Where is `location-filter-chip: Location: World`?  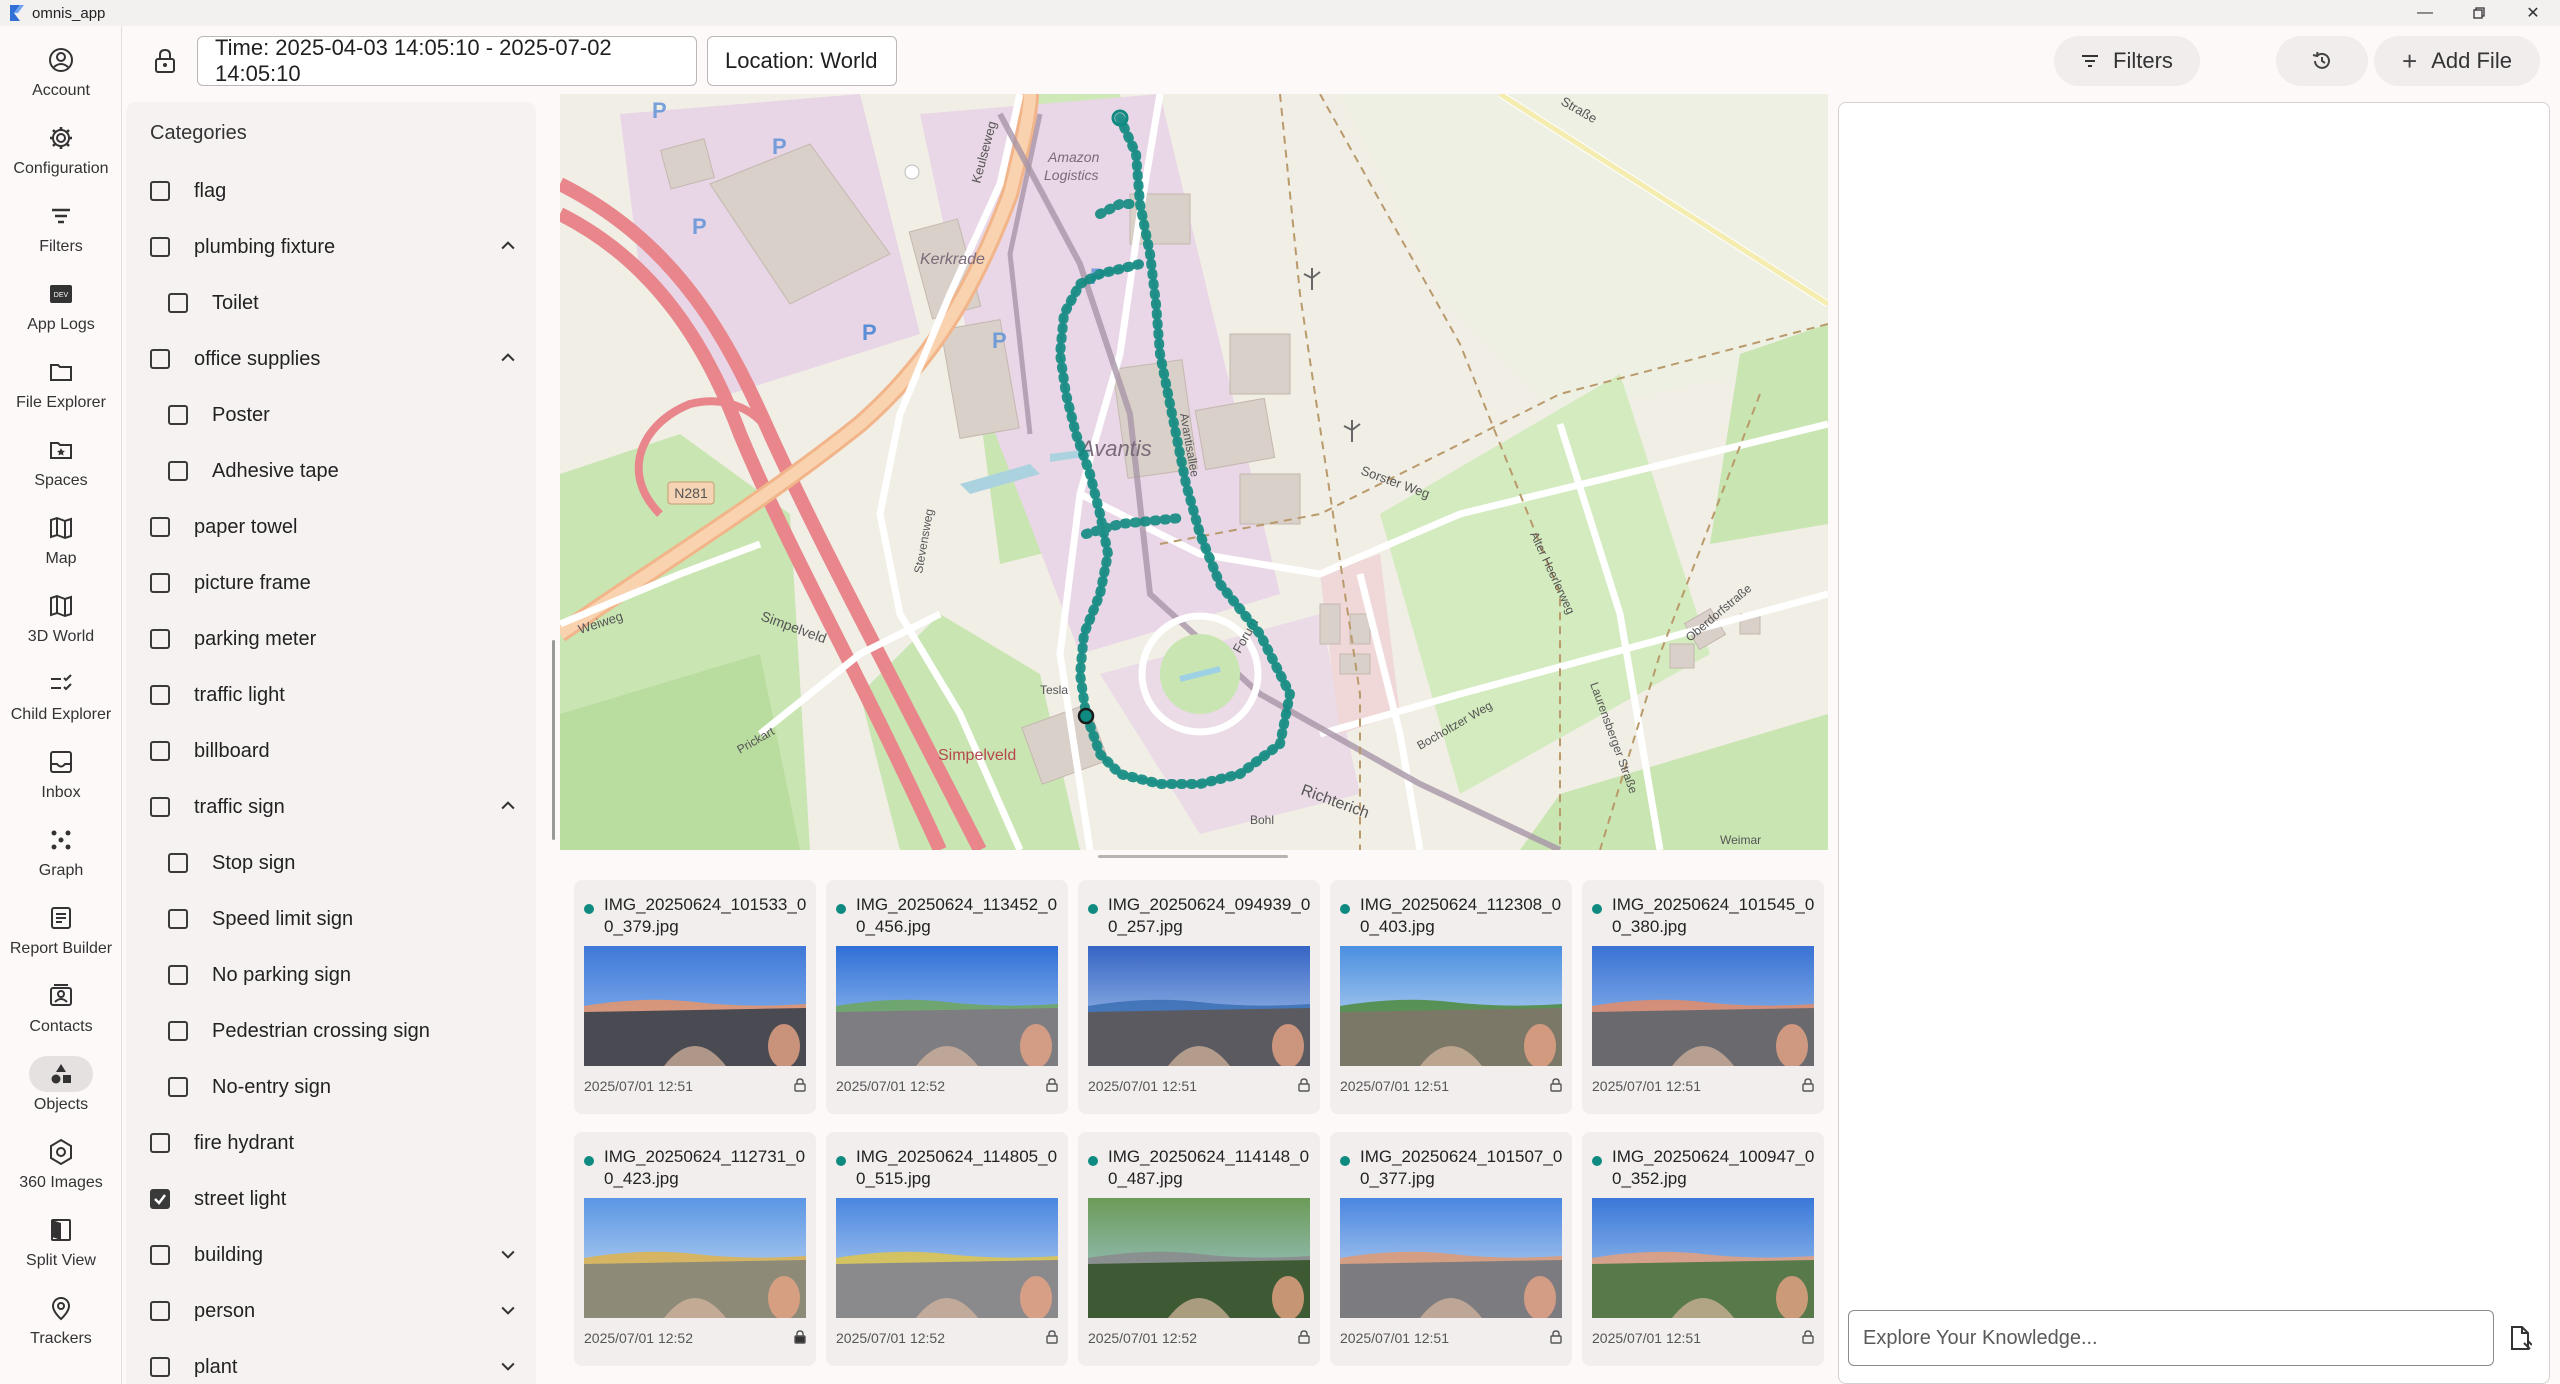
location-filter-chip: Location: World is located at coordinates (802, 61).